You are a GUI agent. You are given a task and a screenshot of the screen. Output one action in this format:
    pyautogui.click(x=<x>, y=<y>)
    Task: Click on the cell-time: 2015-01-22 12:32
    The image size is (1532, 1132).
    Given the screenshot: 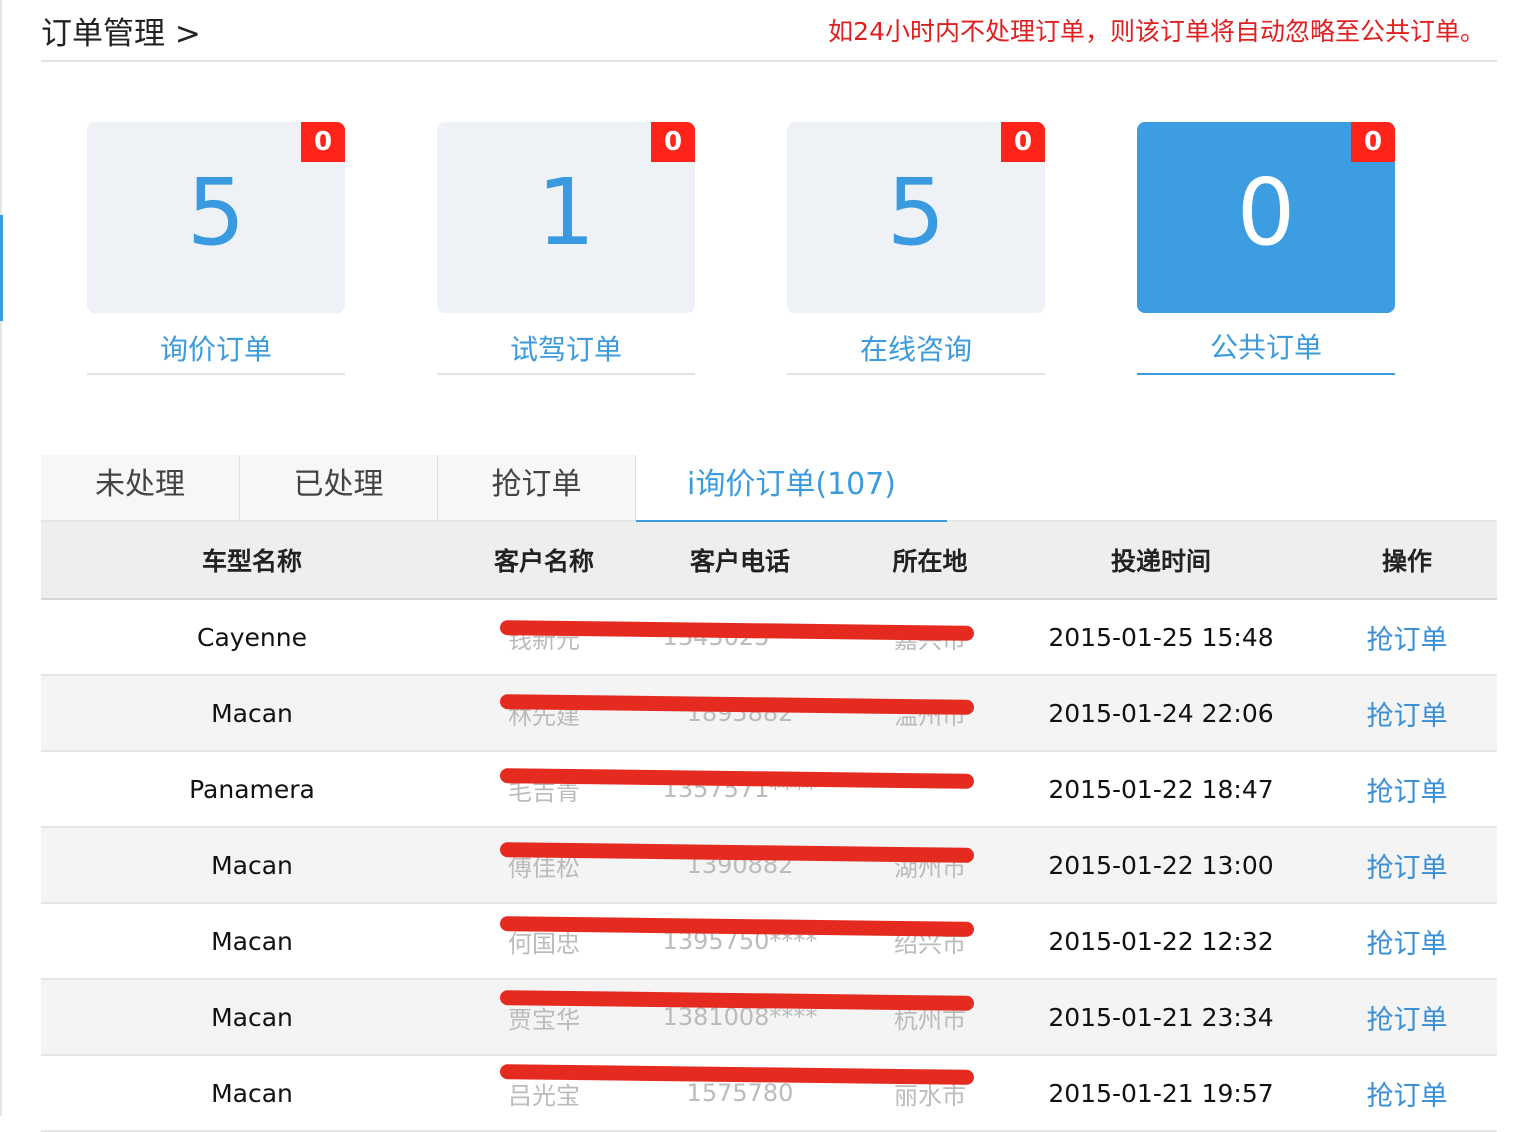 What is the action you would take?
    pyautogui.click(x=1161, y=941)
    